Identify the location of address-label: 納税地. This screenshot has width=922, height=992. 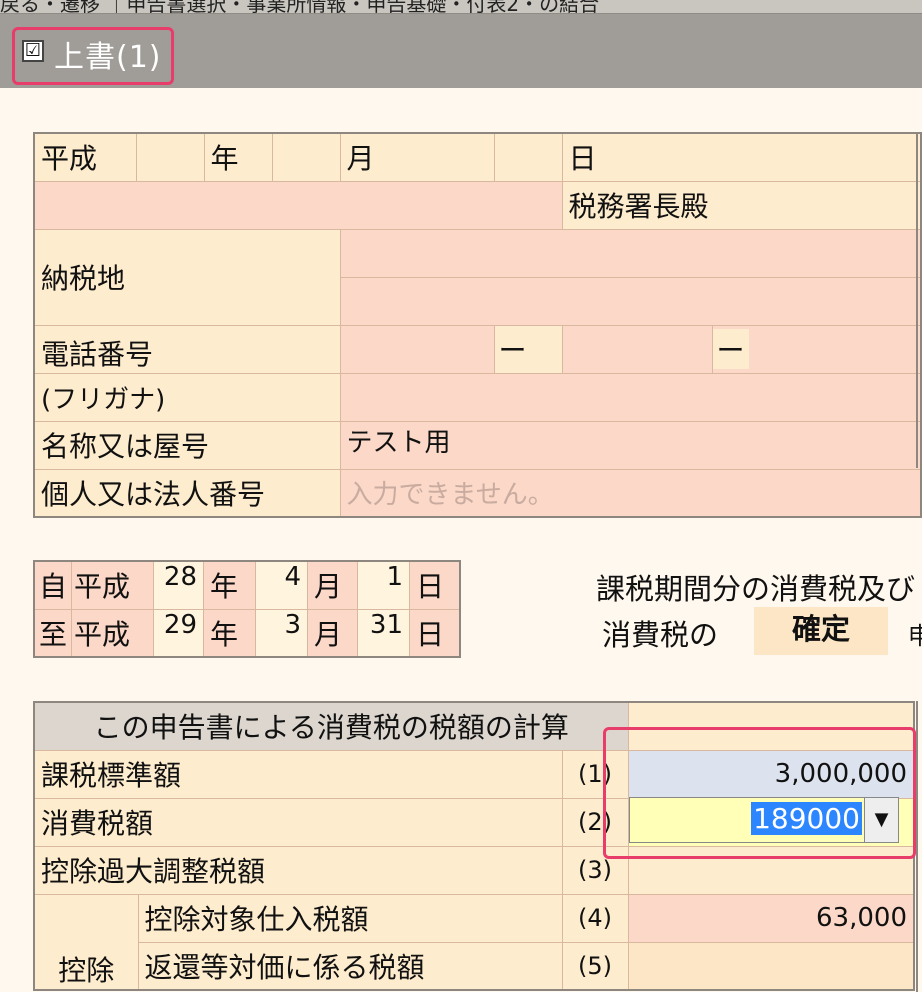
(187, 277).